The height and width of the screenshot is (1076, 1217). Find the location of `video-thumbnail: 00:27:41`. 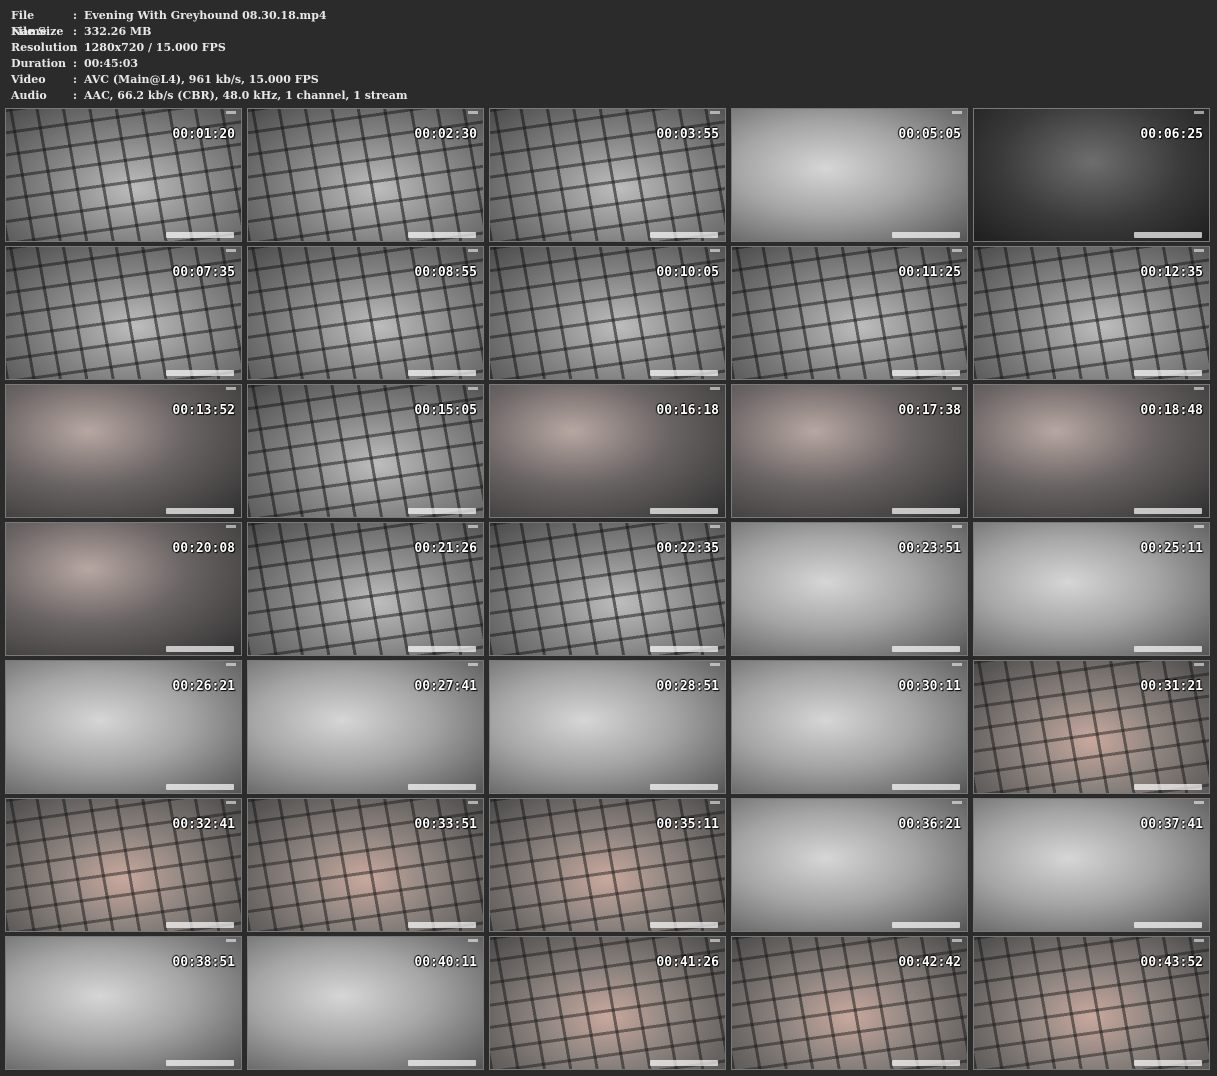

video-thumbnail: 00:27:41 is located at coordinates (365, 727).